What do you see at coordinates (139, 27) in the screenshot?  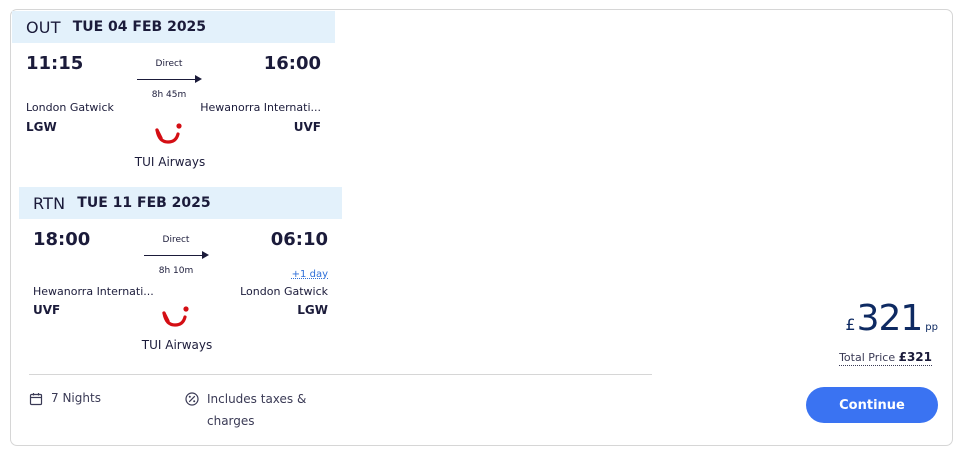 I see `outbound-date: TUE 04 FEB 2025` at bounding box center [139, 27].